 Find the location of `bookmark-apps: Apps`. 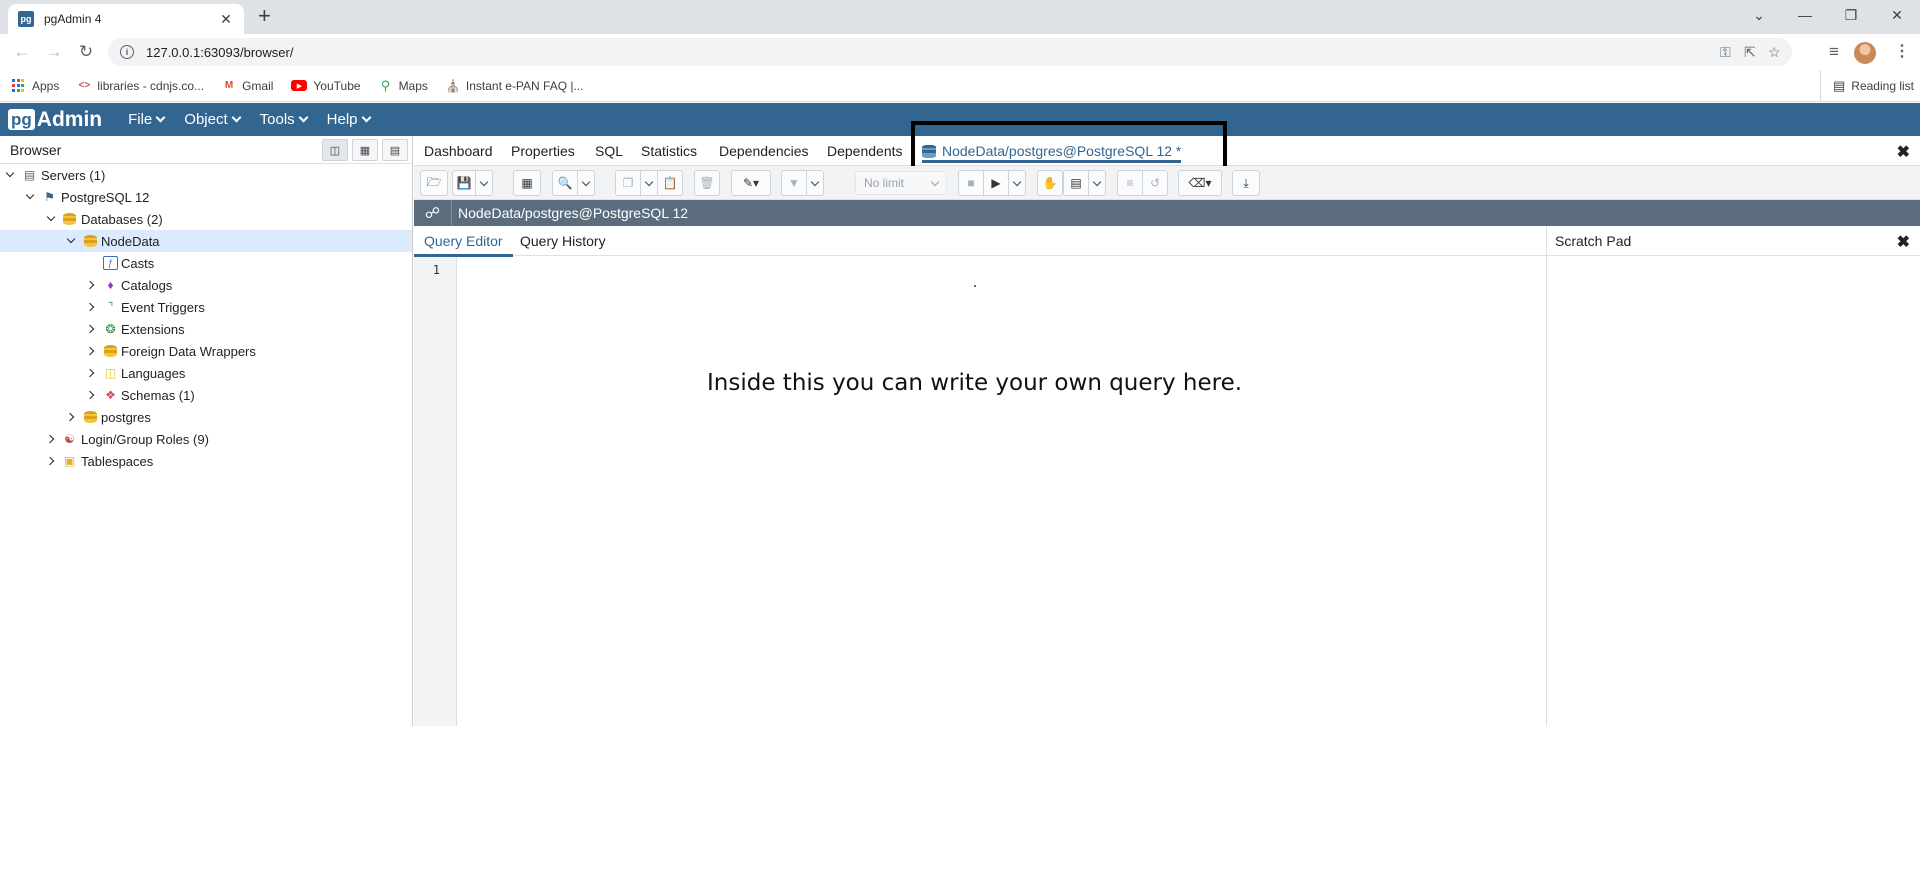

bookmark-apps: Apps is located at coordinates (35, 86).